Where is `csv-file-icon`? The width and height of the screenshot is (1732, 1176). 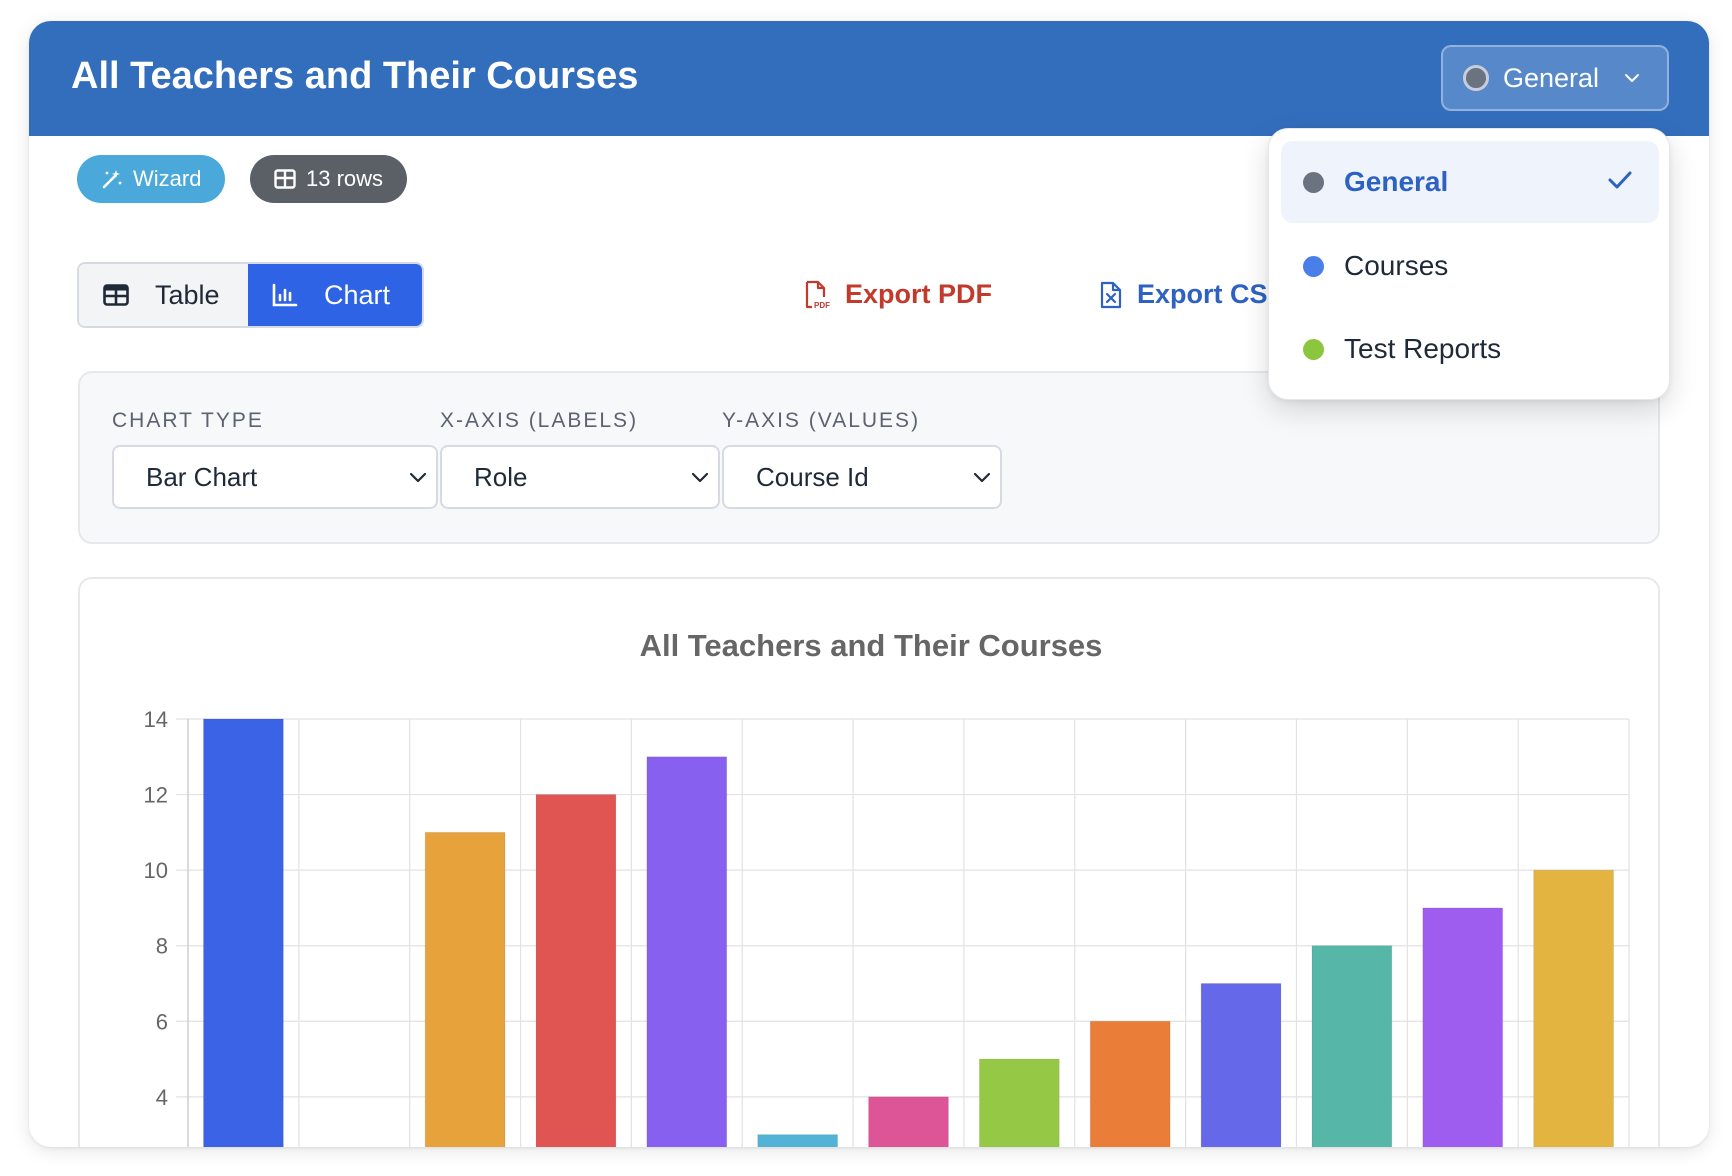 csv-file-icon is located at coordinates (1111, 294).